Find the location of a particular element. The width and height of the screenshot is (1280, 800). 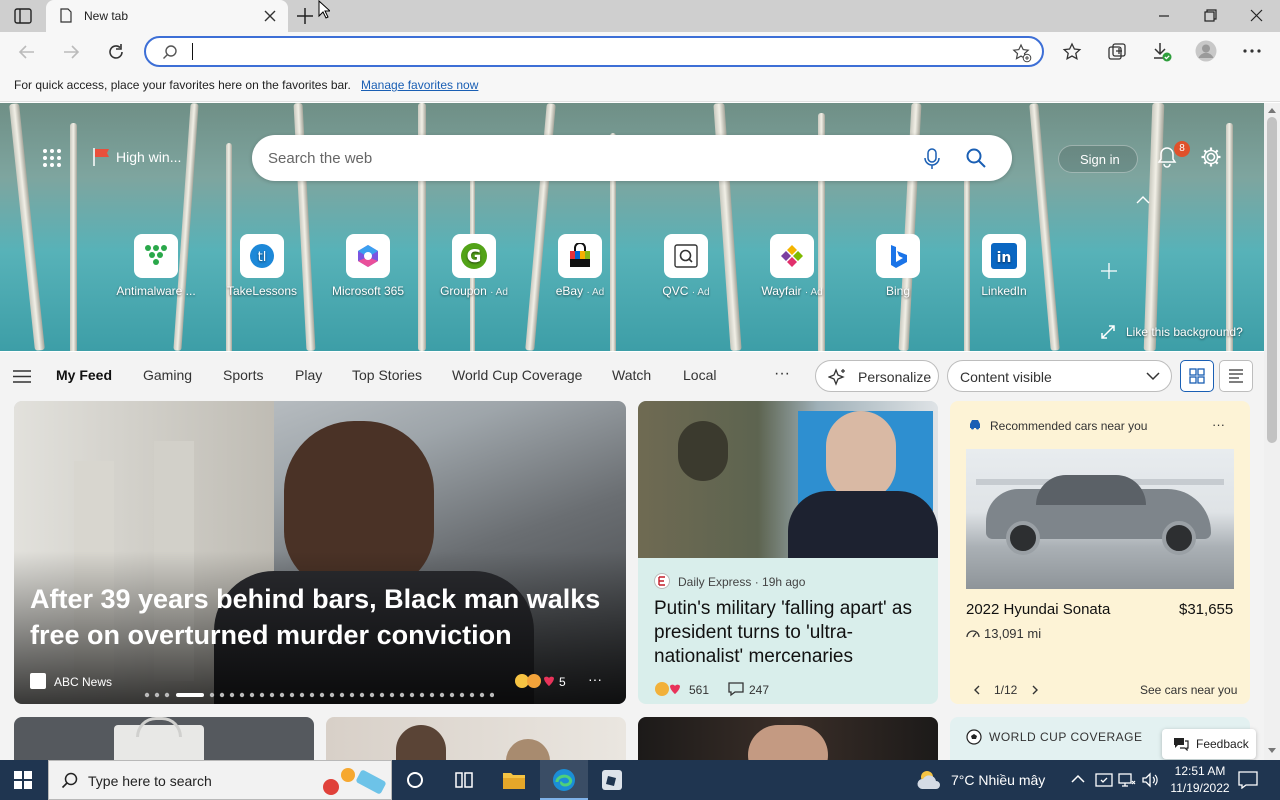

address-bar is located at coordinates (594, 51).